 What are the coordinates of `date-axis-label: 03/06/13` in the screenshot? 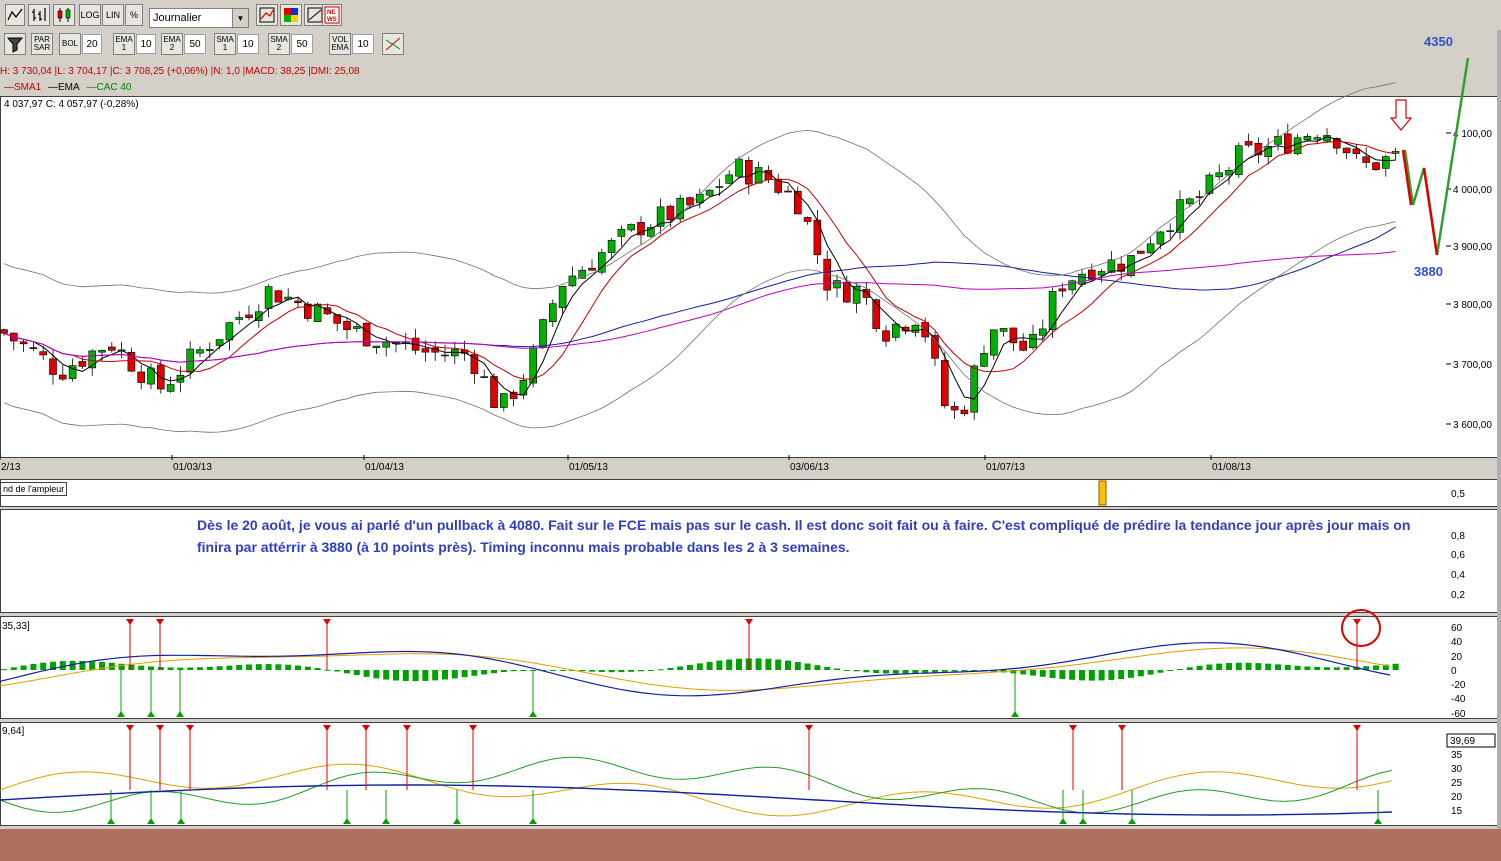 It's located at (809, 467).